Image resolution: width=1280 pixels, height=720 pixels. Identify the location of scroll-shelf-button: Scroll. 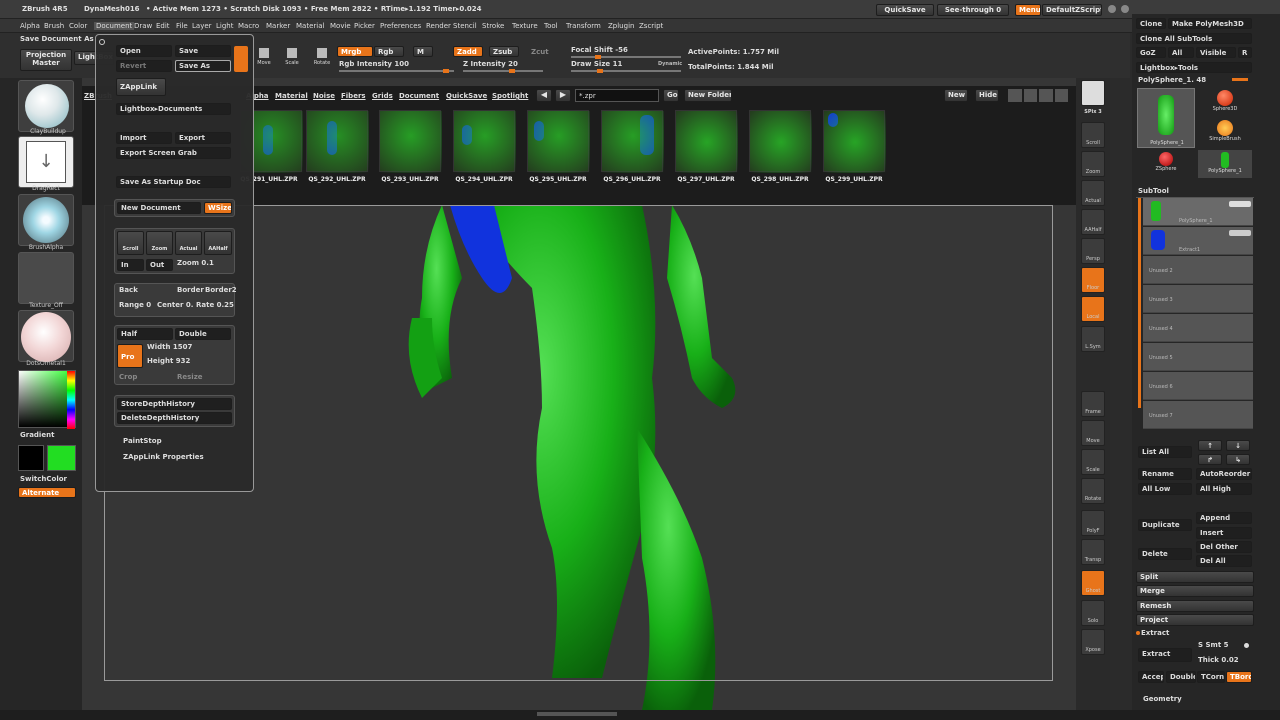
(1093, 135).